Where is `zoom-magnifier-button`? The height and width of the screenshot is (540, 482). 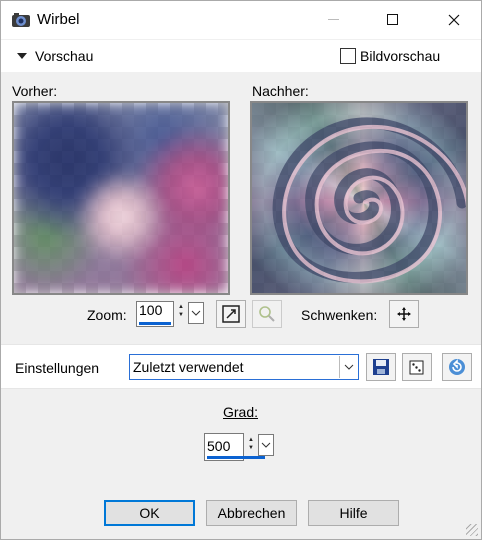
zoom-magnifier-button is located at coordinates (267, 314).